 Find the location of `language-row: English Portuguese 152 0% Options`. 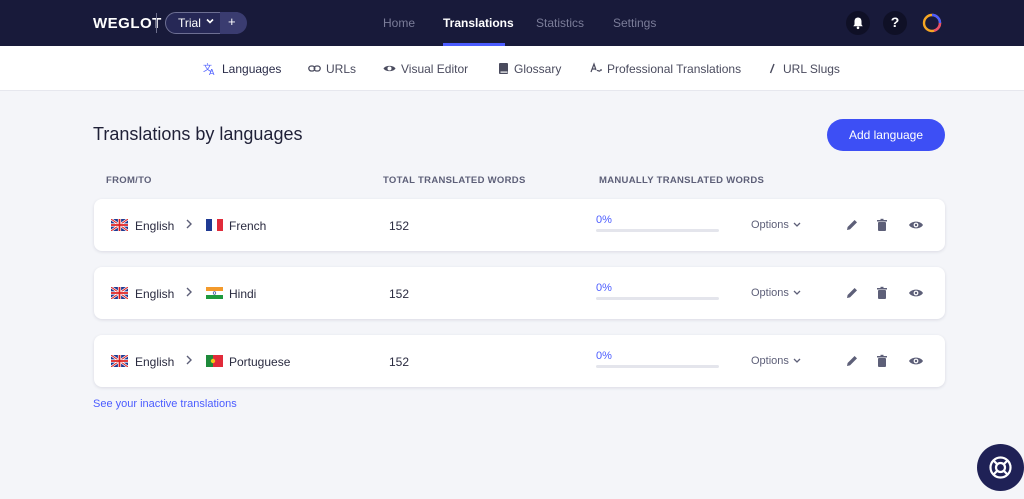

language-row: English Portuguese 152 0% Options is located at coordinates (519, 361).